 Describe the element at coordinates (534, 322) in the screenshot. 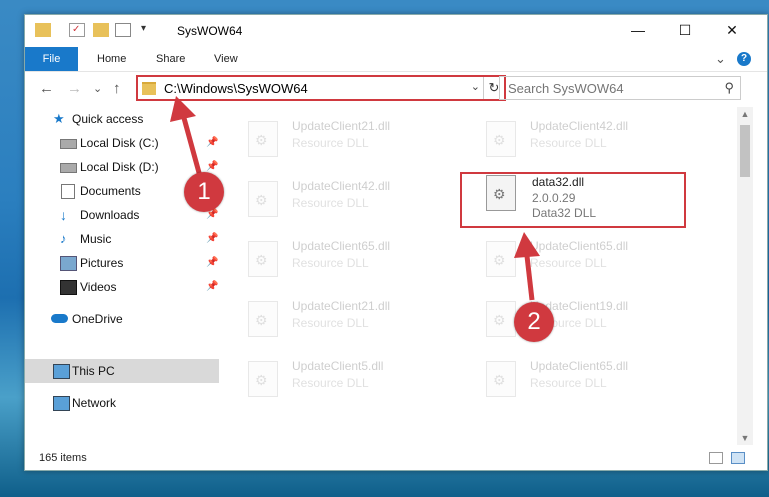

I see `step-2-badge: 2` at that location.